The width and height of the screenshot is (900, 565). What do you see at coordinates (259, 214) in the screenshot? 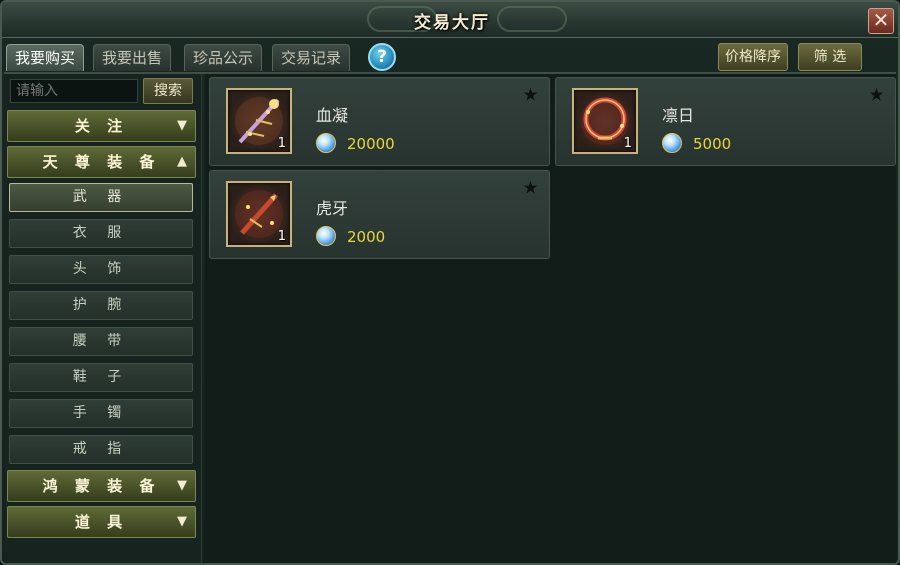
I see `spear-weapon-icon: 1` at bounding box center [259, 214].